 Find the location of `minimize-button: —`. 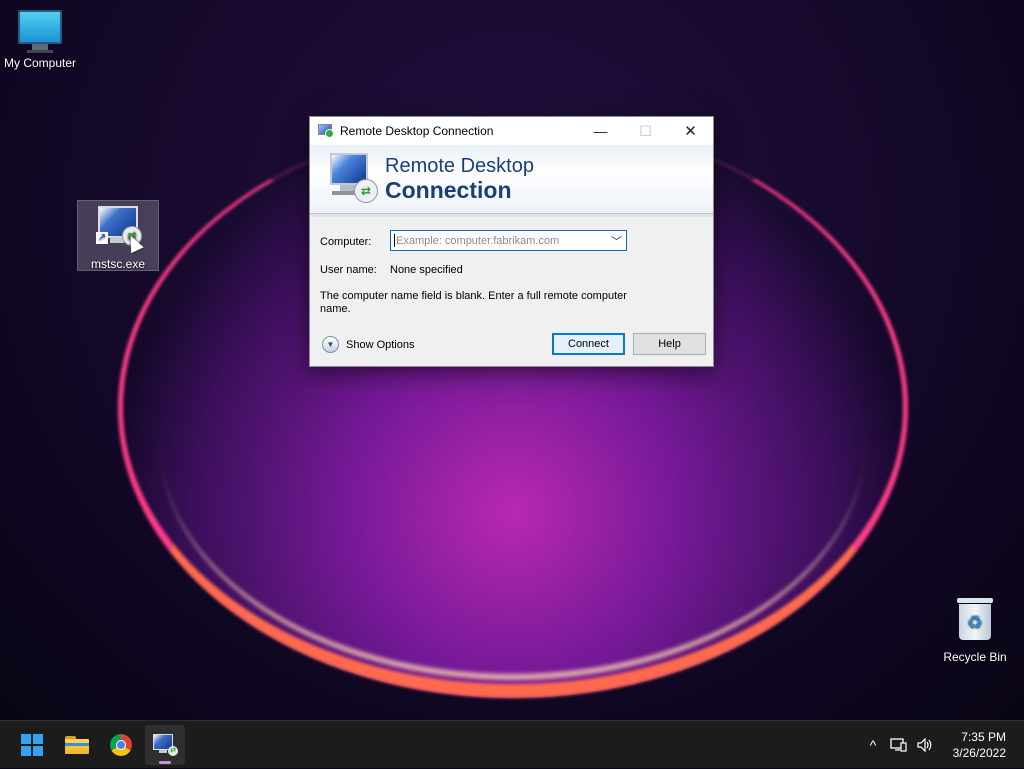

minimize-button: — is located at coordinates (600, 131).